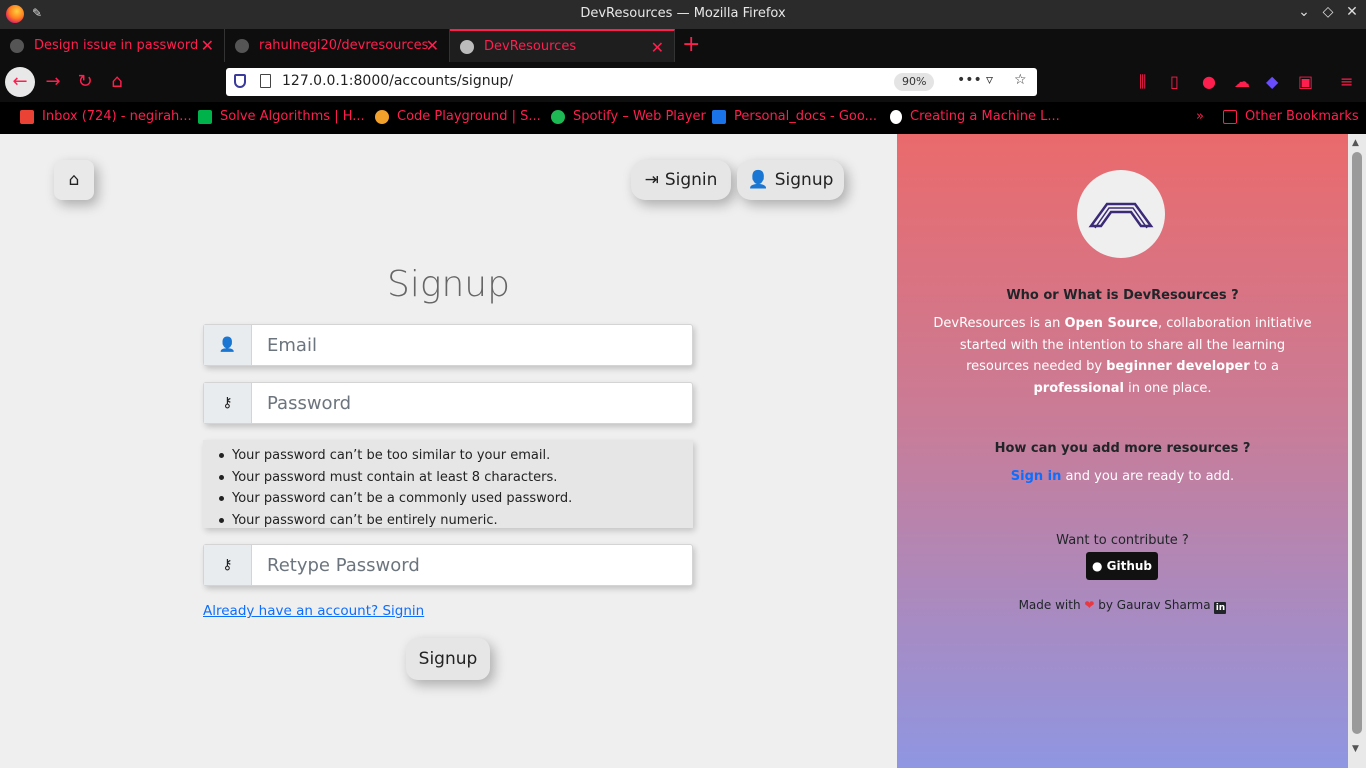 Image resolution: width=1366 pixels, height=768 pixels. Describe the element at coordinates (240, 81) in the screenshot. I see `tracking-shield-icon` at that location.